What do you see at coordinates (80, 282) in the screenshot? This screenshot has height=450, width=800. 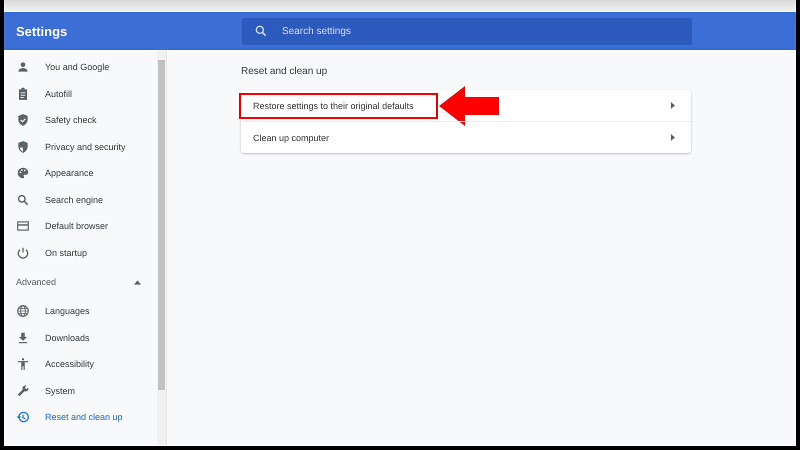 I see `advanced-section-toggle: Advanced` at bounding box center [80, 282].